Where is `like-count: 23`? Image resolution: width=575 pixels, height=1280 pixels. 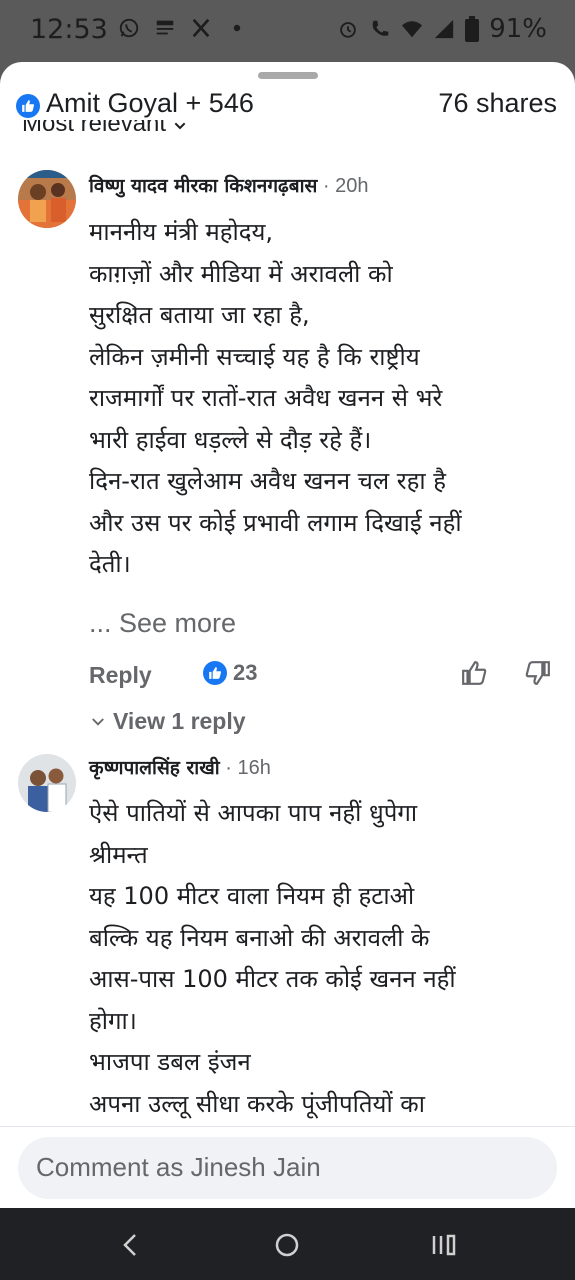 like-count: 23 is located at coordinates (230, 673).